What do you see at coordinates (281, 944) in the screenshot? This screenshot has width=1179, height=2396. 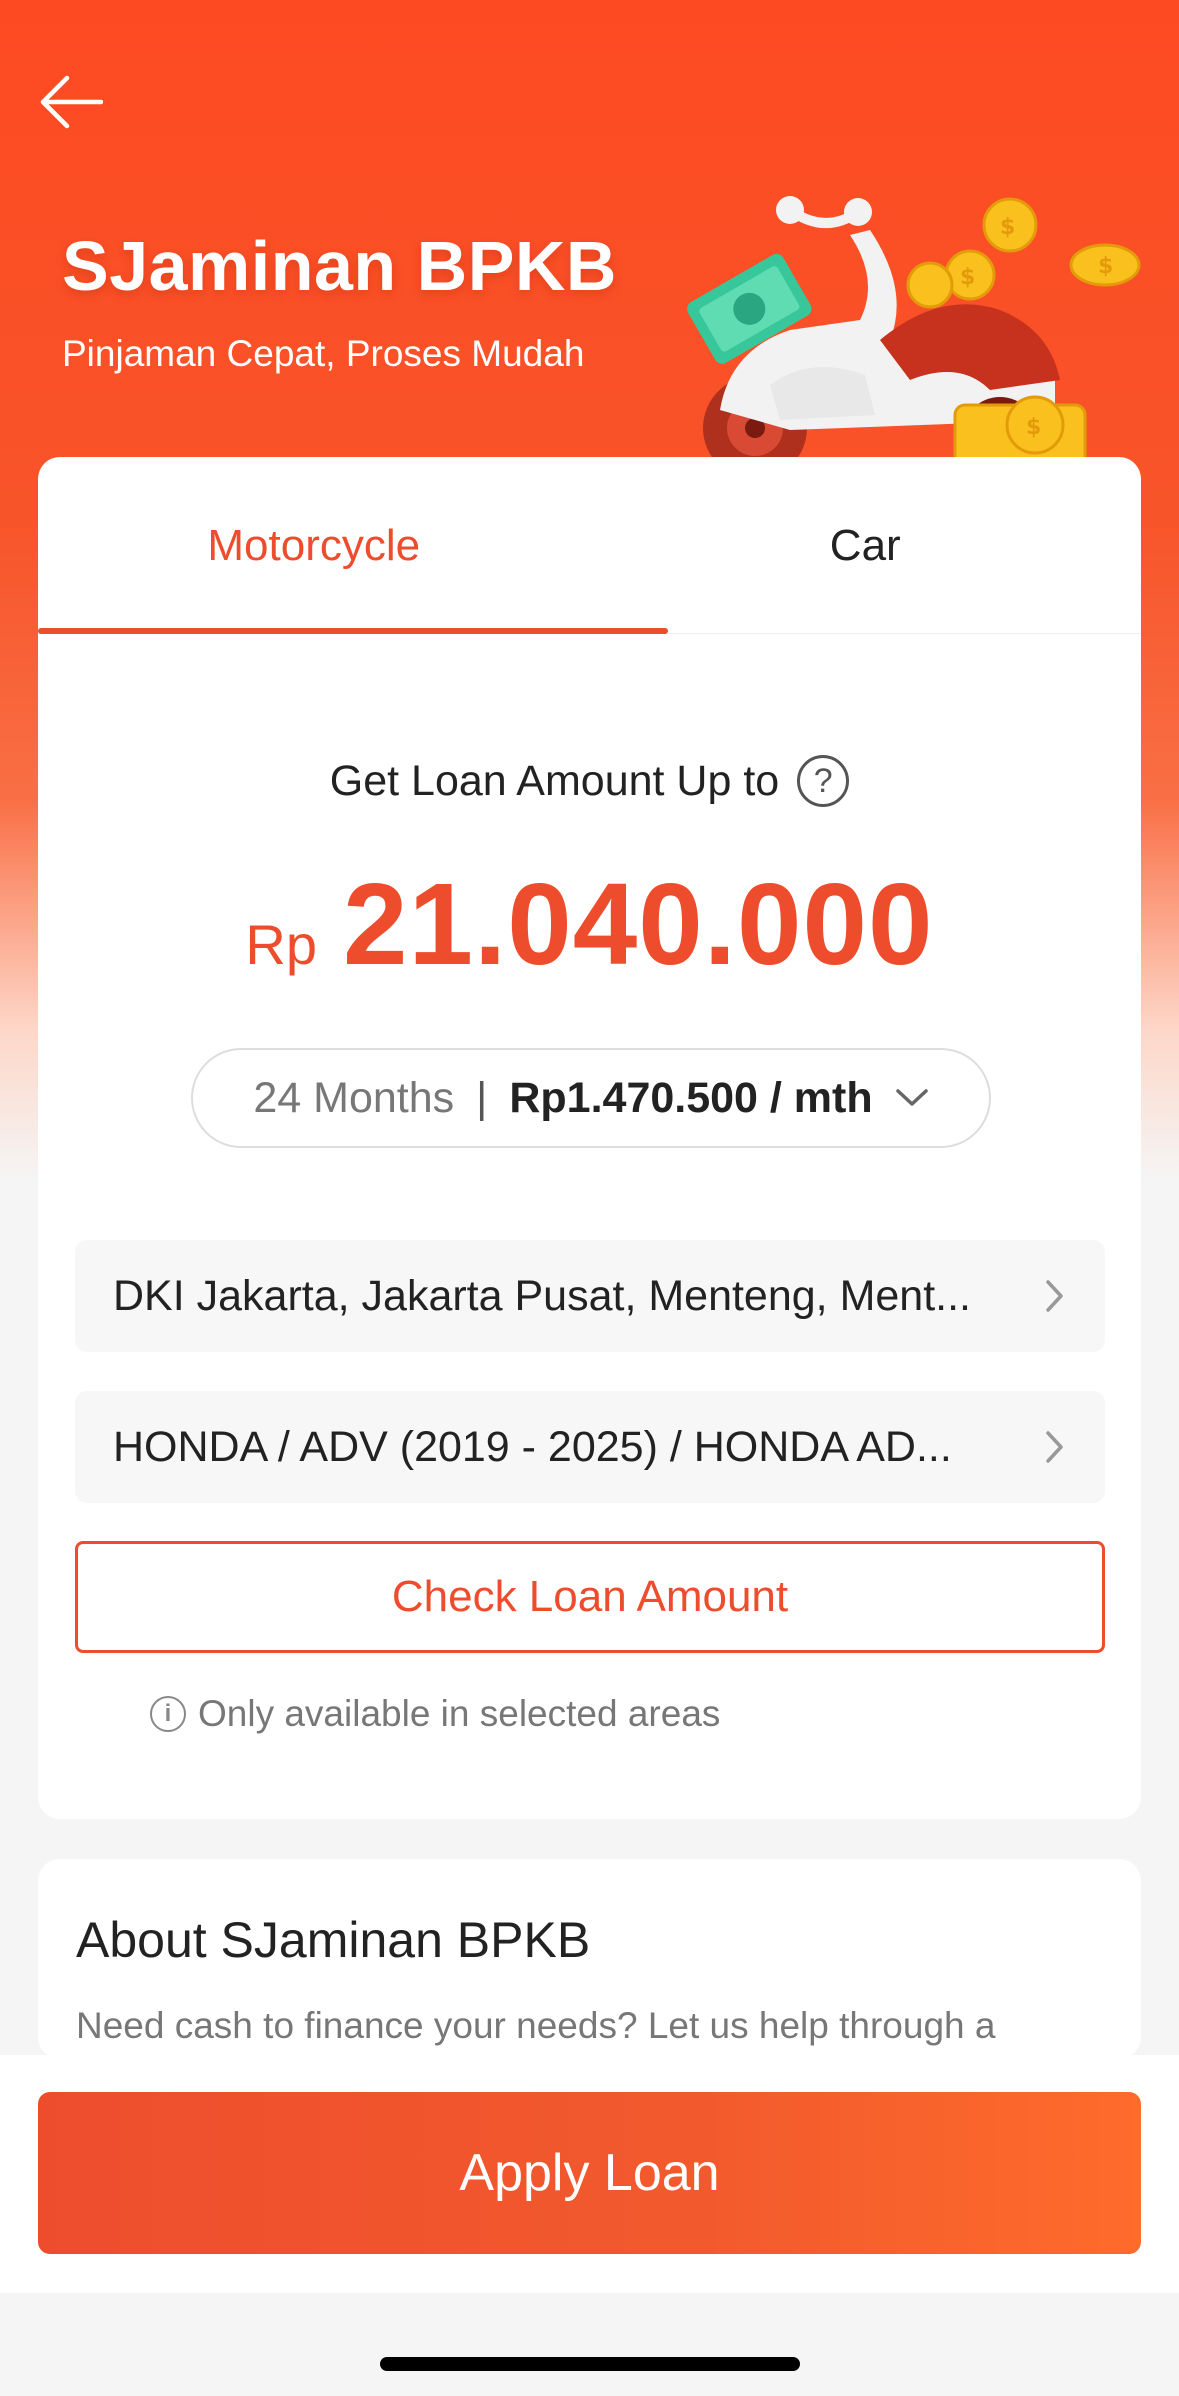 I see `currency-label: Rp` at bounding box center [281, 944].